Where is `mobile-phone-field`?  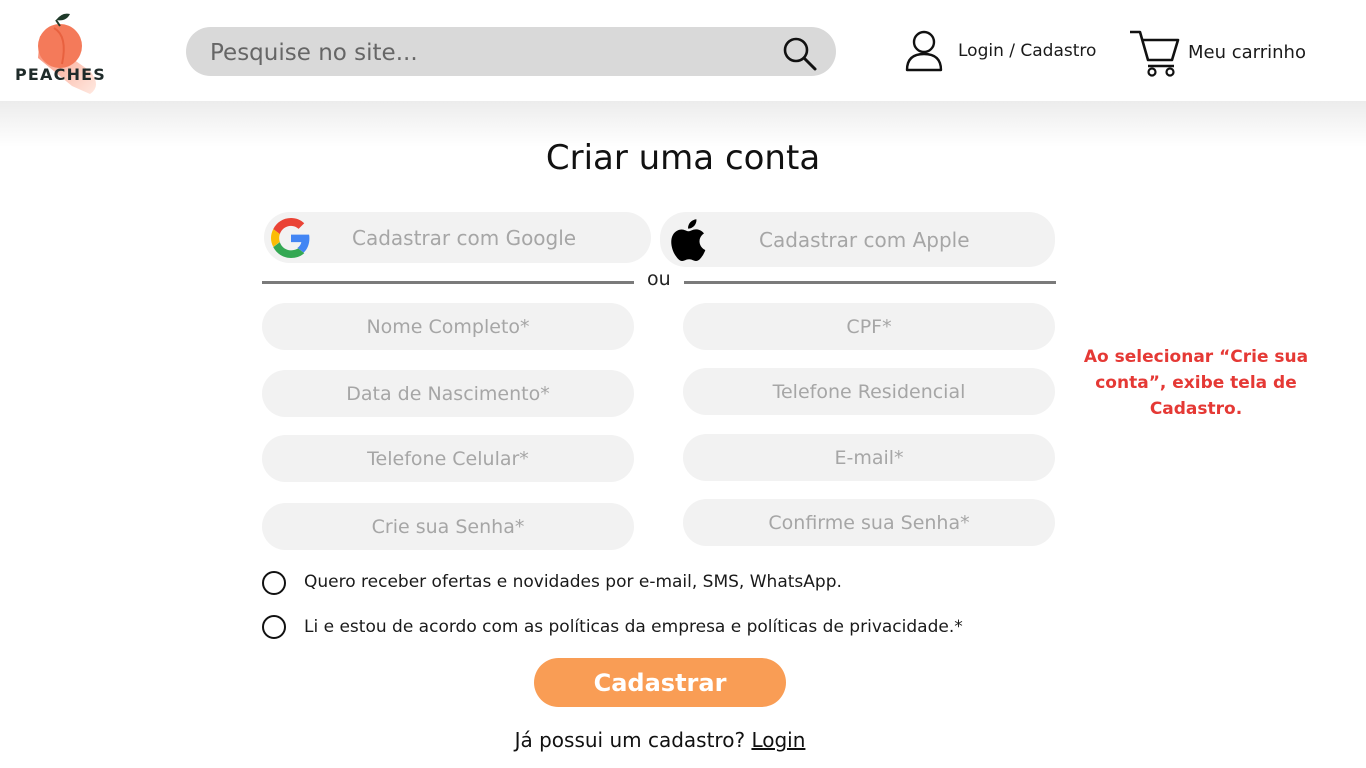 mobile-phone-field is located at coordinates (448, 458).